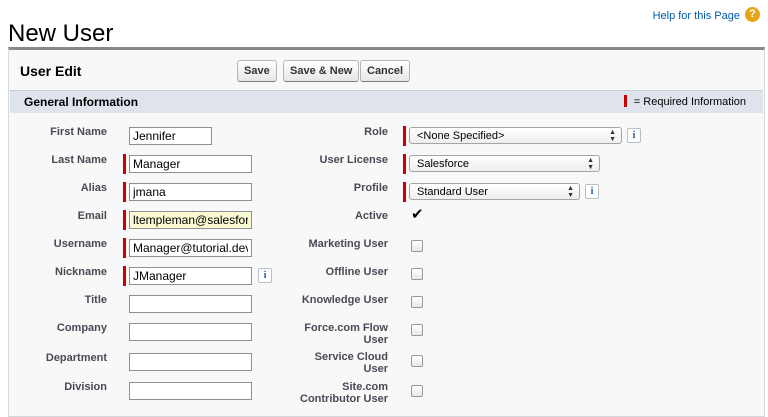 The height and width of the screenshot is (417, 768). What do you see at coordinates (417, 330) in the screenshot?
I see `force-com-flow-user-checkbox` at bounding box center [417, 330].